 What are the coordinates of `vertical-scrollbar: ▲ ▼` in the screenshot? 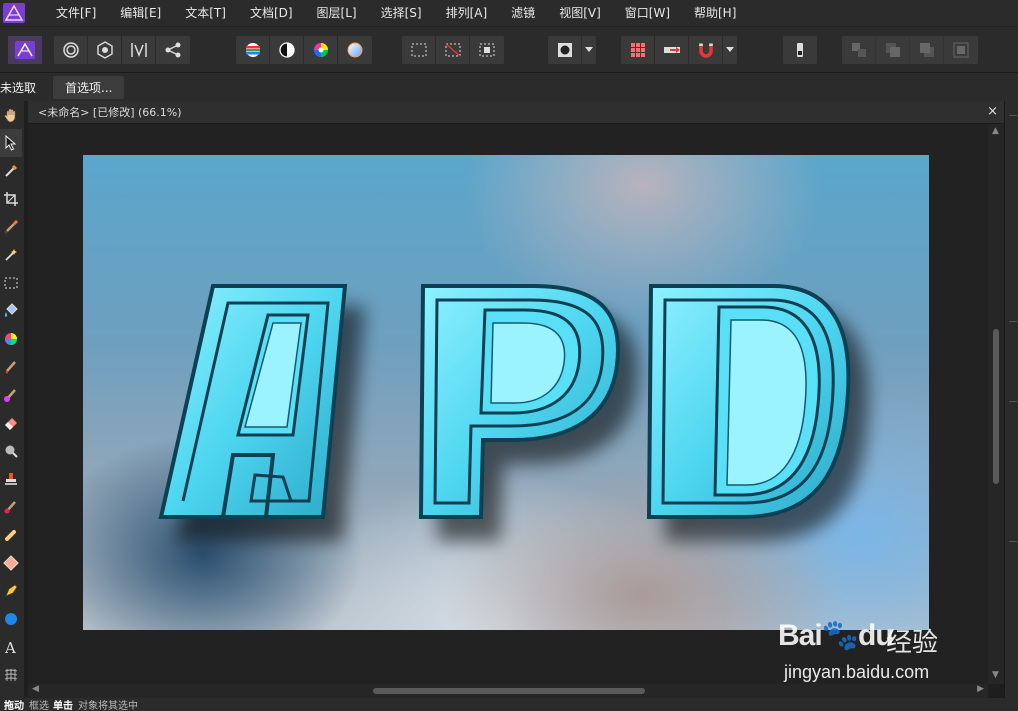 It's located at (996, 404).